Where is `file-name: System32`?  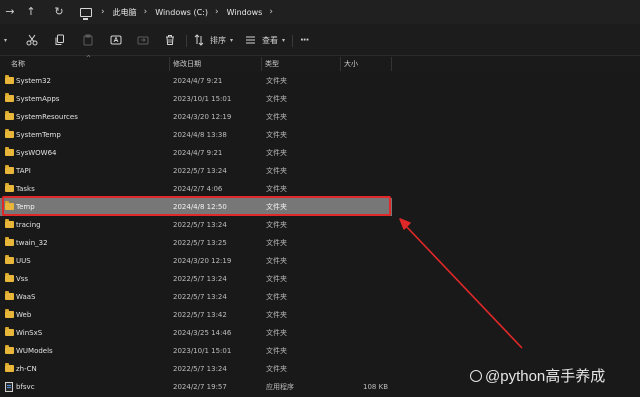
file-name: System32 is located at coordinates (34, 81).